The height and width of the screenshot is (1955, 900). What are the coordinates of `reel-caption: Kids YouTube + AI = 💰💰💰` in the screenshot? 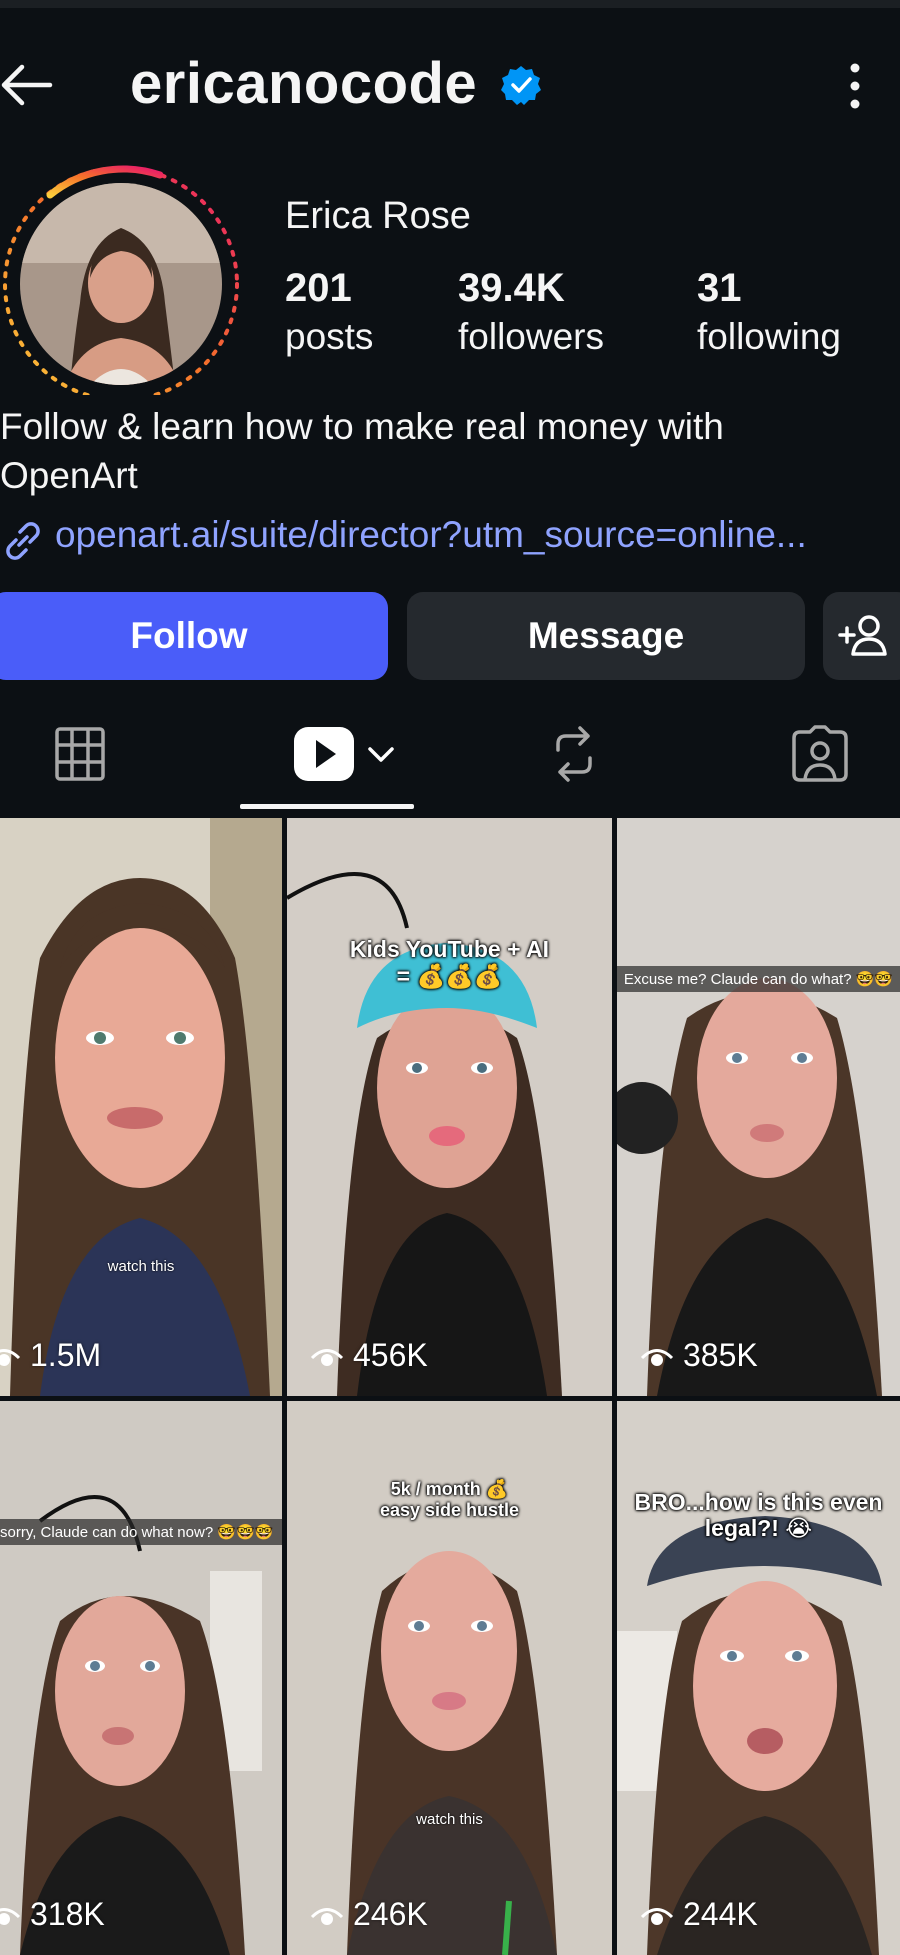 It's located at (449, 962).